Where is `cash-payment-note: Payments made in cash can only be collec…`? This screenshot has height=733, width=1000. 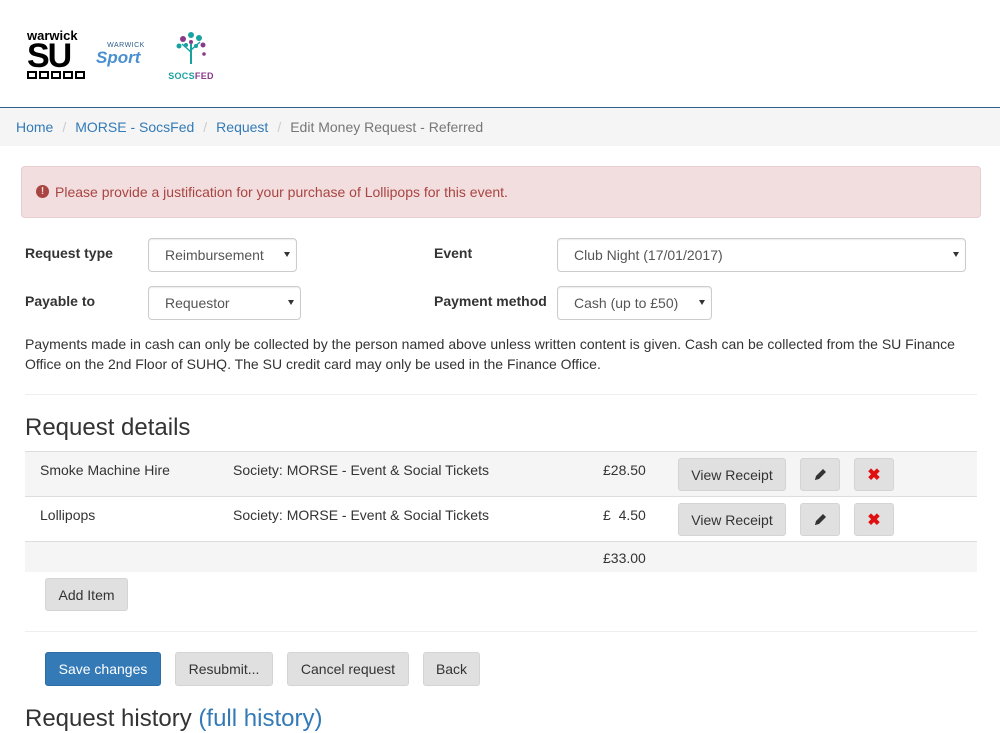
cash-payment-note: Payments made in cash can only be collec… is located at coordinates (490, 354).